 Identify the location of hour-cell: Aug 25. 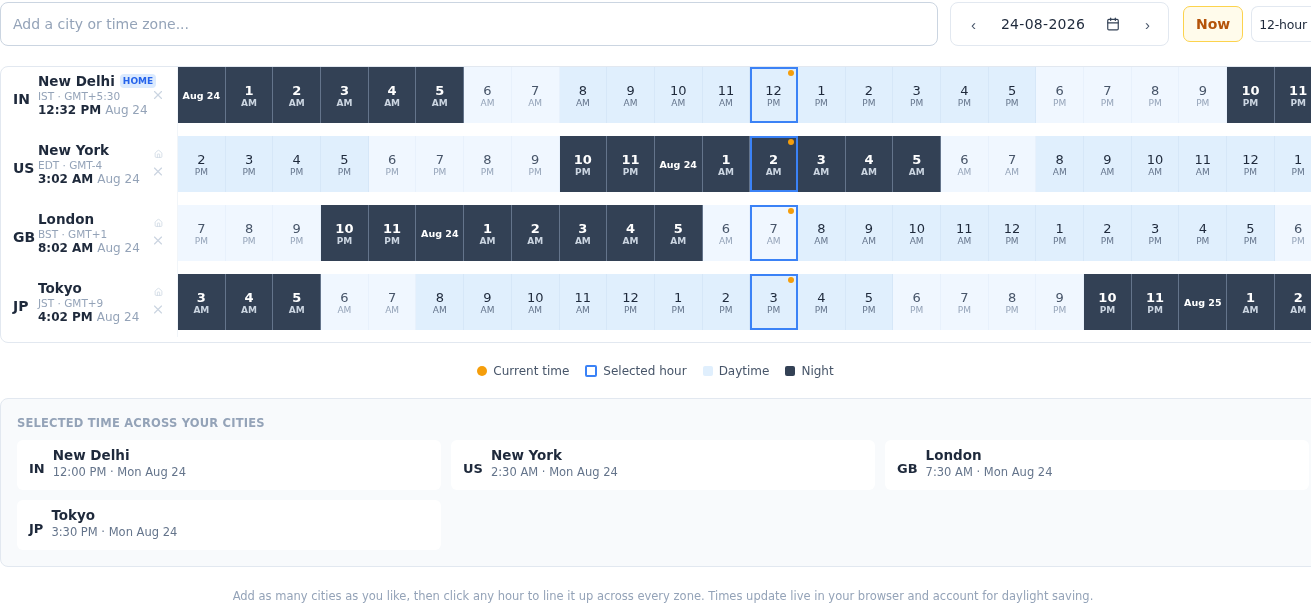
(1203, 302).